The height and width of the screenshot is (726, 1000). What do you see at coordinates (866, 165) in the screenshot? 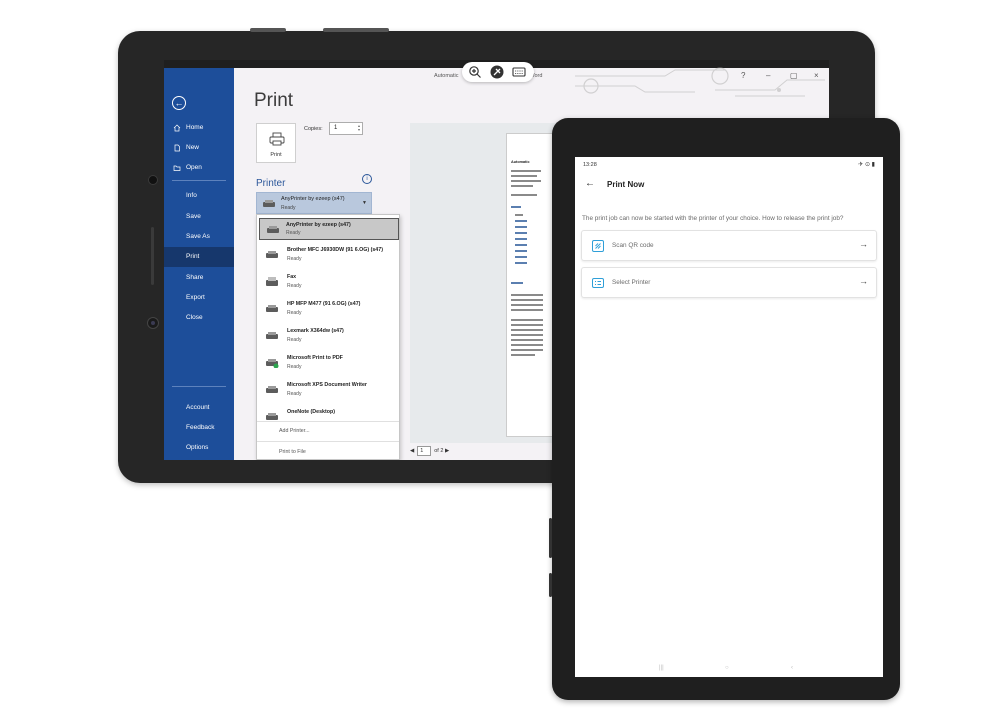
I see `status-icons: ✈ ⊙ ▮` at bounding box center [866, 165].